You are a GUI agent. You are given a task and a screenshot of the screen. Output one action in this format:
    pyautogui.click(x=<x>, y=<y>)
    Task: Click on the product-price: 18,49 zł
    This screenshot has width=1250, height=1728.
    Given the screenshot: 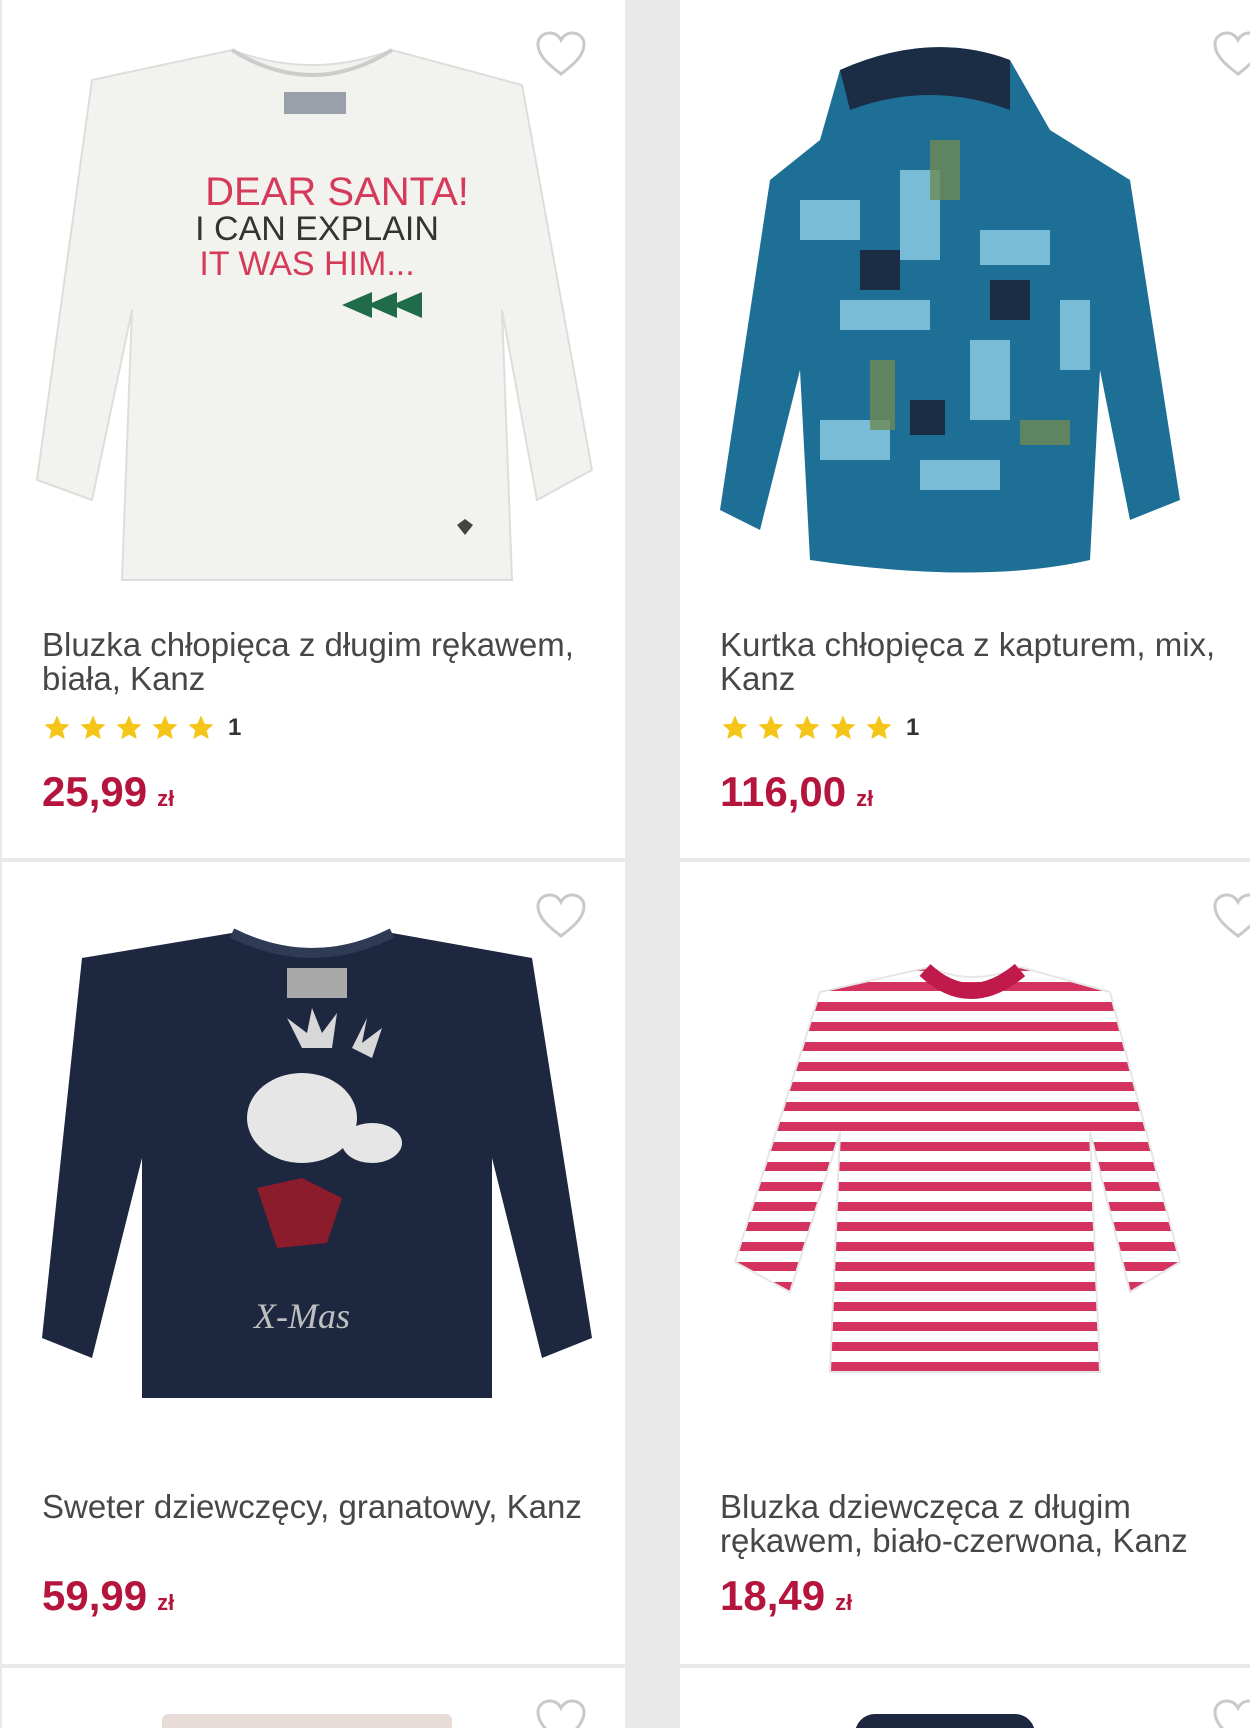 What is the action you would take?
    pyautogui.click(x=786, y=1596)
    